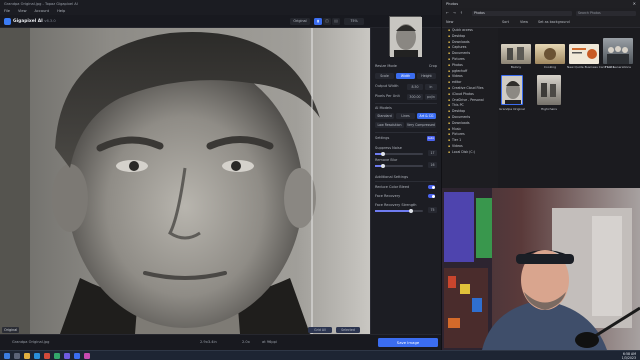 The height and width of the screenshot is (360, 640). What do you see at coordinates (549, 90) in the screenshot?
I see `thumbnail-highchairs` at bounding box center [549, 90].